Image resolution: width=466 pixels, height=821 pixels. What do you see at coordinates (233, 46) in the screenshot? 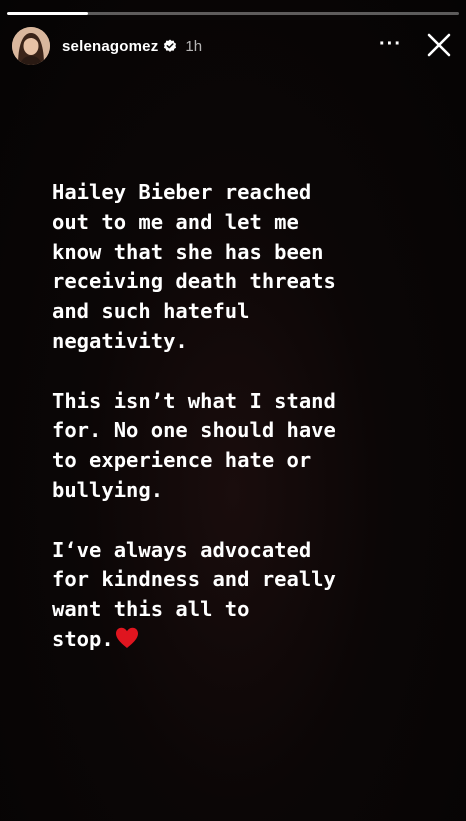
I see `story-header: selenagomez 1h ···` at bounding box center [233, 46].